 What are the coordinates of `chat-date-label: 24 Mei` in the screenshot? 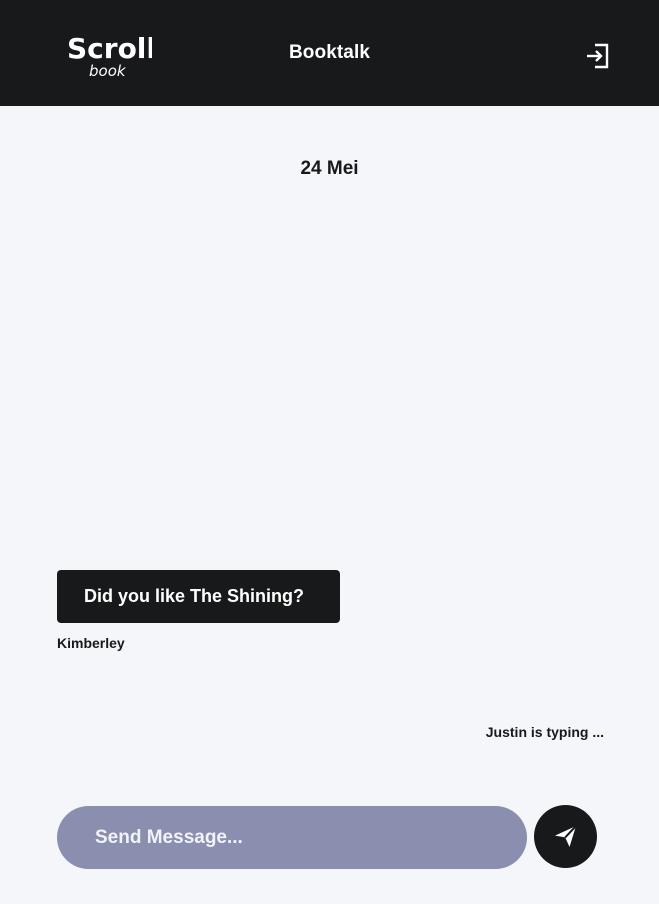 It's located at (329, 168).